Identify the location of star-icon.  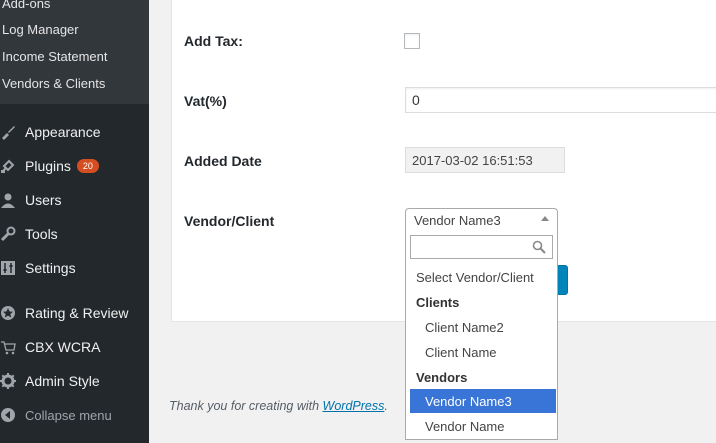
(8, 313).